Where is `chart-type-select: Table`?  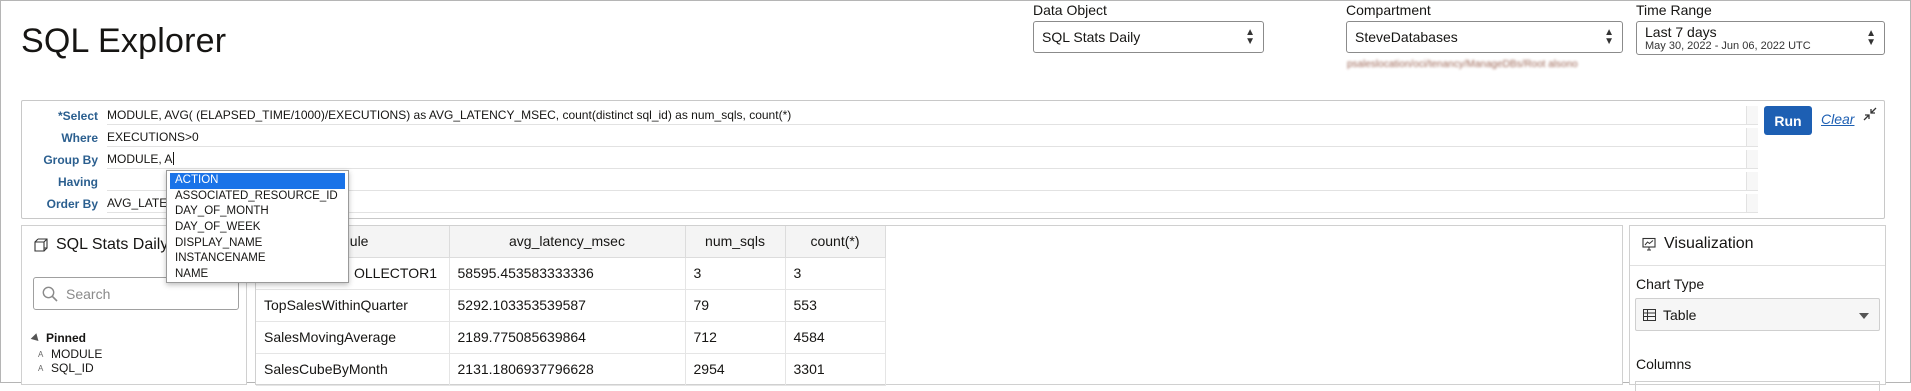
chart-type-select: Table is located at coordinates (1757, 314).